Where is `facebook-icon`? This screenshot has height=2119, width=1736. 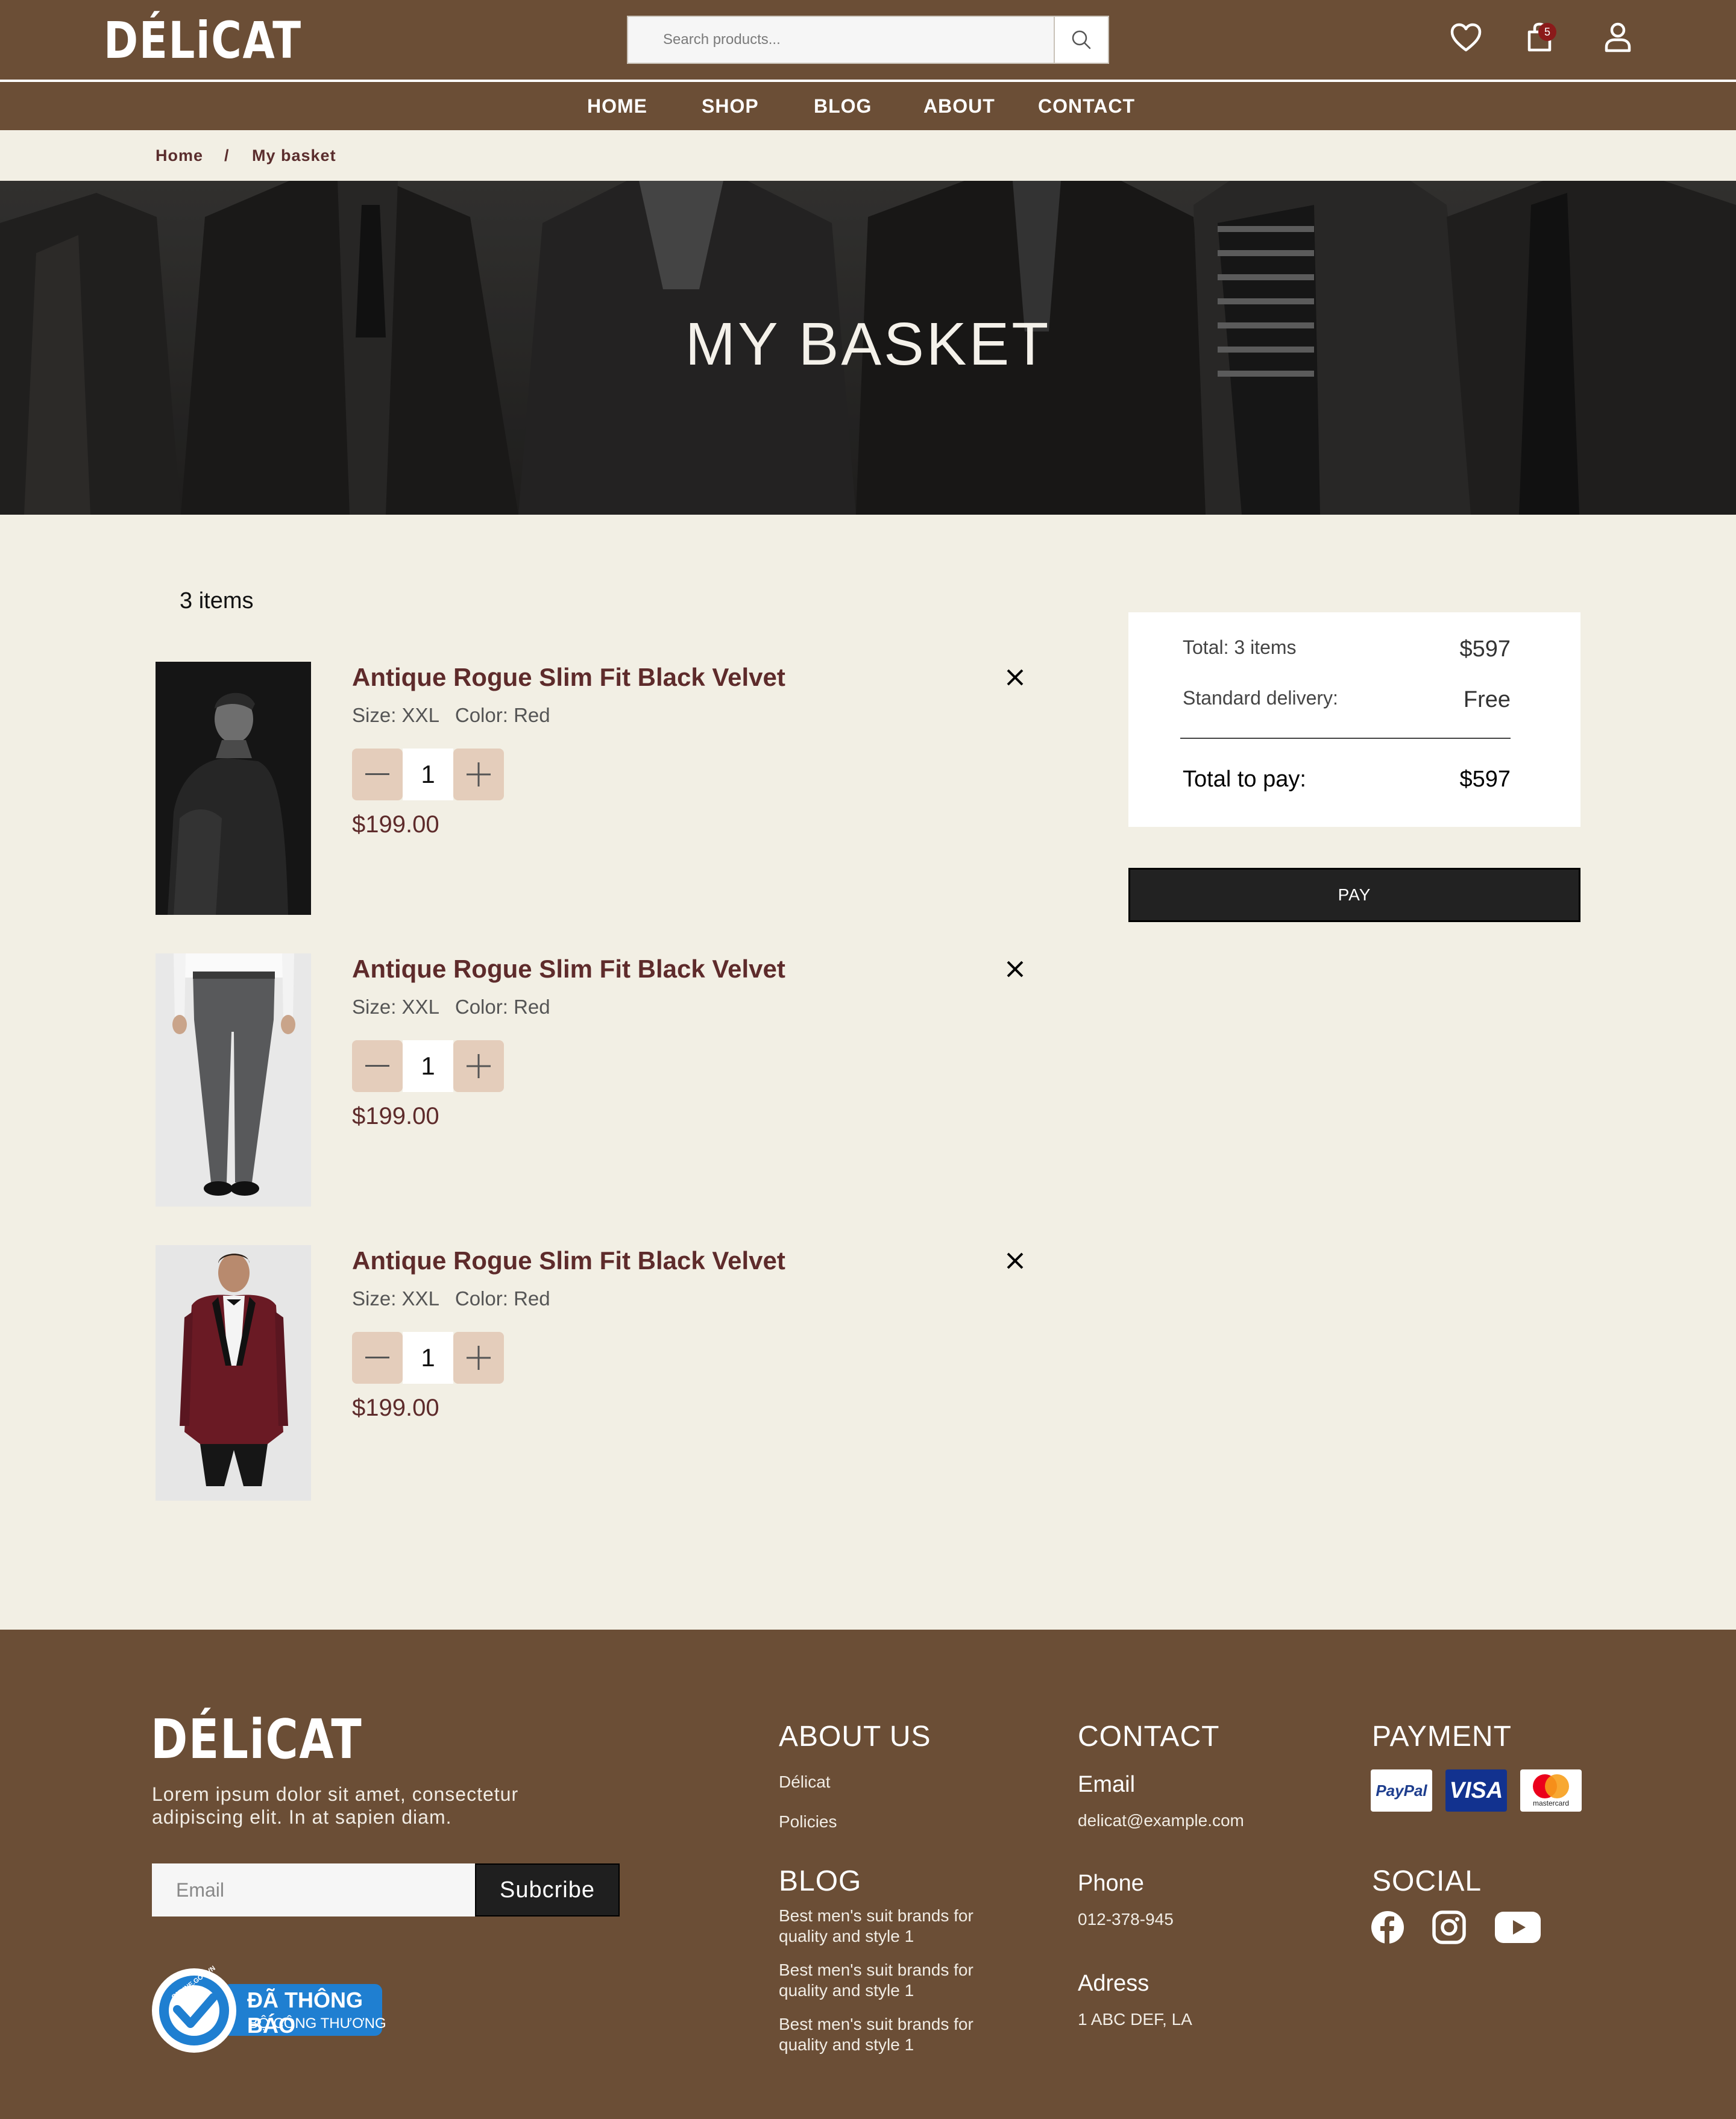 facebook-icon is located at coordinates (1387, 1927).